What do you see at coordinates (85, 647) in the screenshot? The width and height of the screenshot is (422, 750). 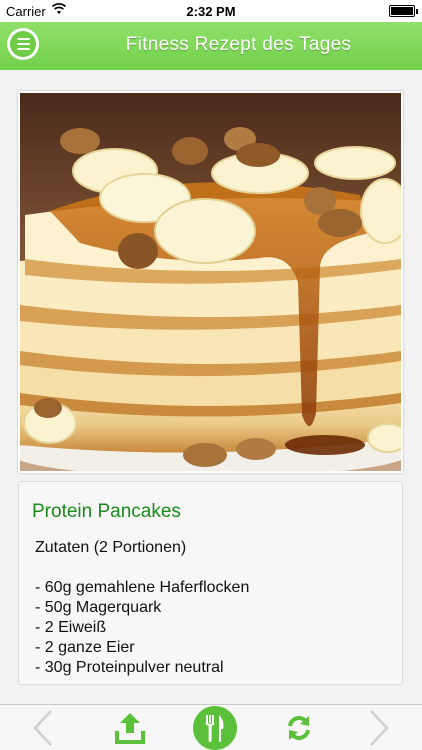 I see `ingredient-item: - 2 ganze Eier` at bounding box center [85, 647].